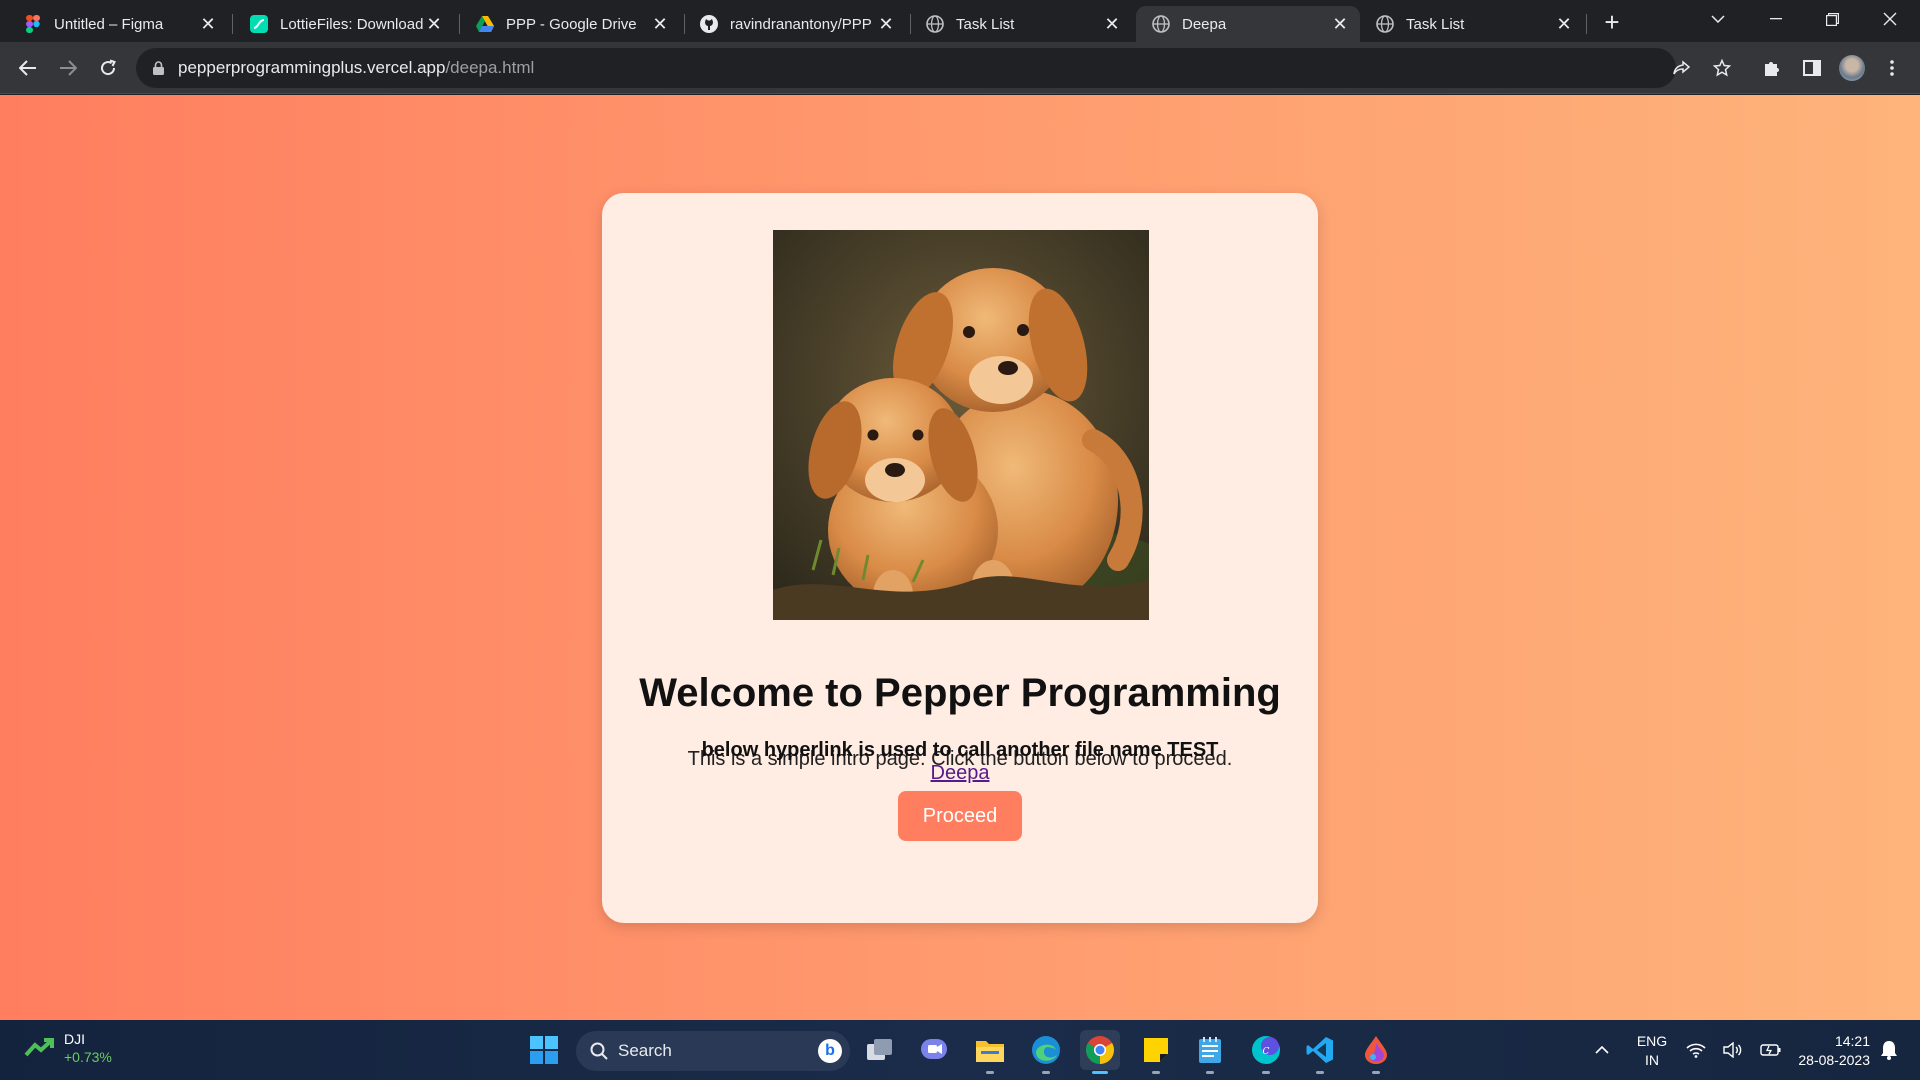 The width and height of the screenshot is (1920, 1080). I want to click on clock-date: 28-08-2023, so click(1834, 1060).